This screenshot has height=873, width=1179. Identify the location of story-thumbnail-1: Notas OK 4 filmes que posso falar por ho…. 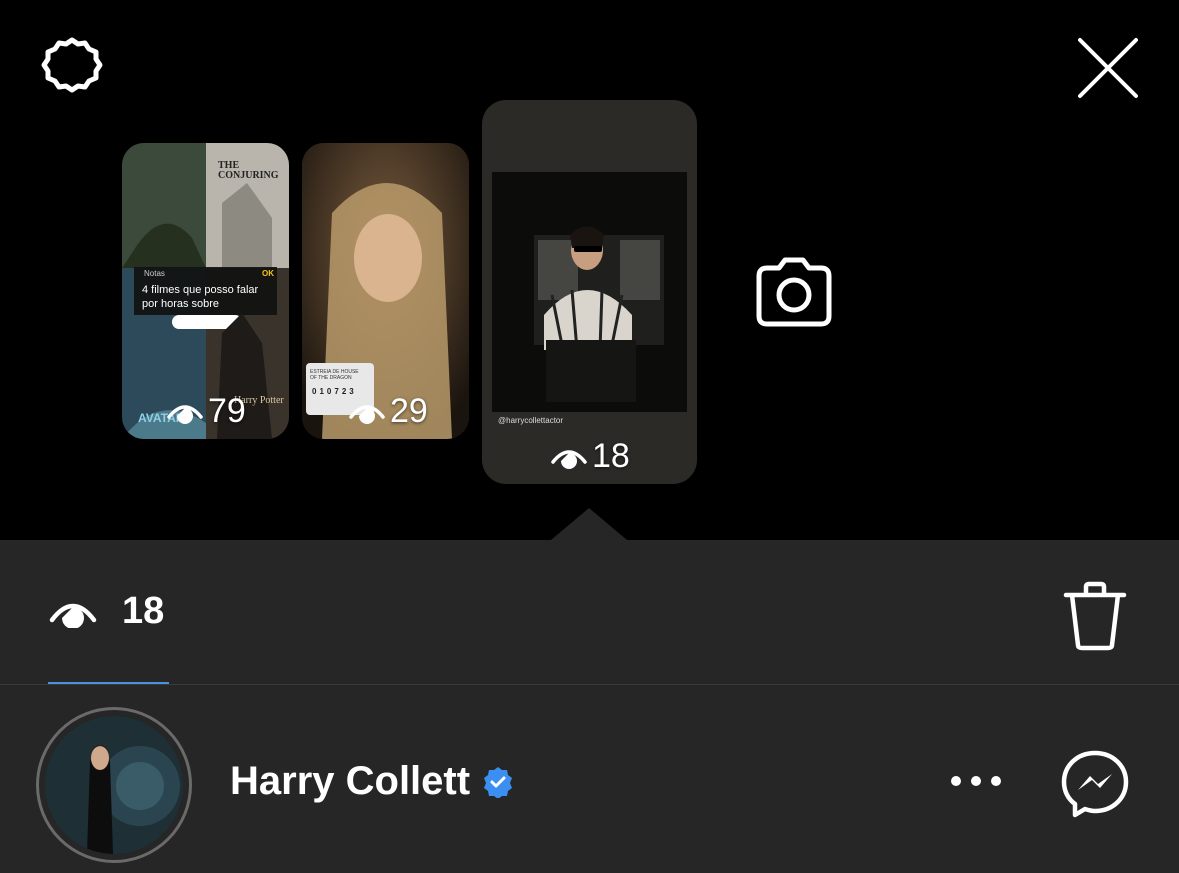
(205, 291).